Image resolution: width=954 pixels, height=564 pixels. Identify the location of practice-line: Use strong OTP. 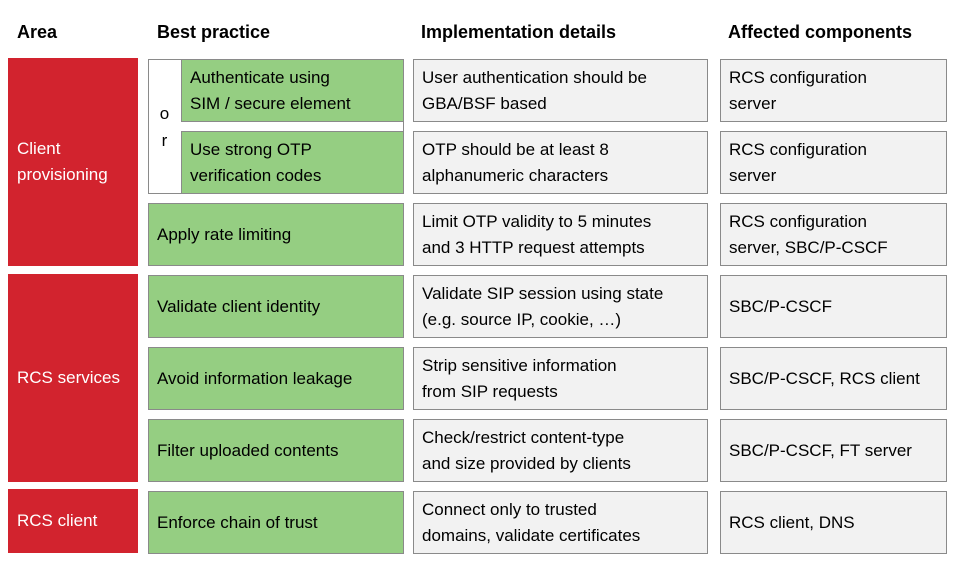
(251, 149).